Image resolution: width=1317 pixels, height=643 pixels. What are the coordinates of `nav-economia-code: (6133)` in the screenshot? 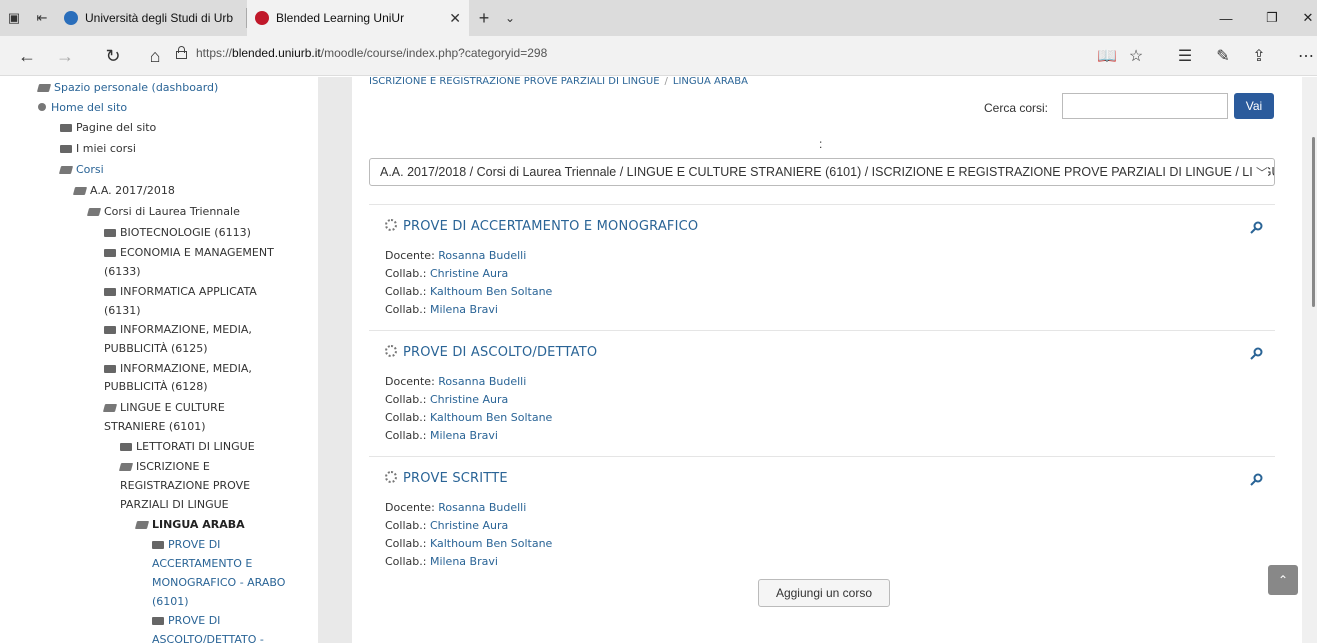 It's located at (122, 271).